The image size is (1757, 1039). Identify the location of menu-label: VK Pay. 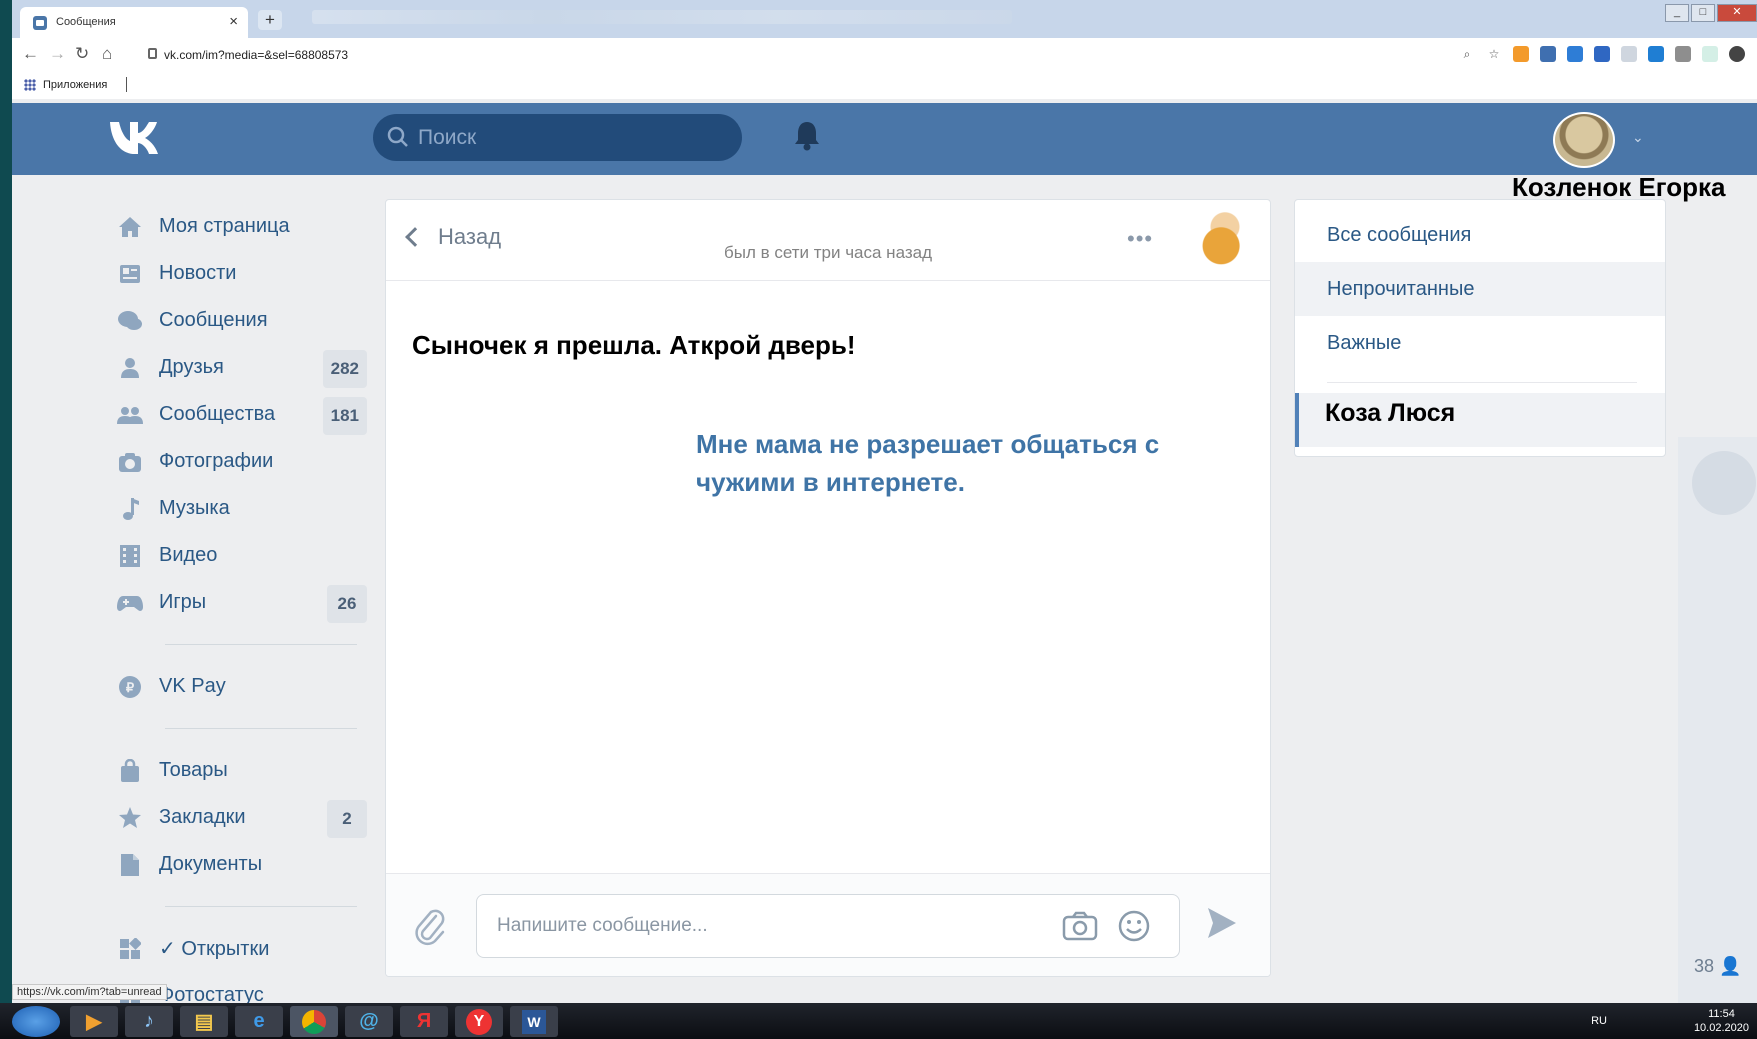
(192, 686).